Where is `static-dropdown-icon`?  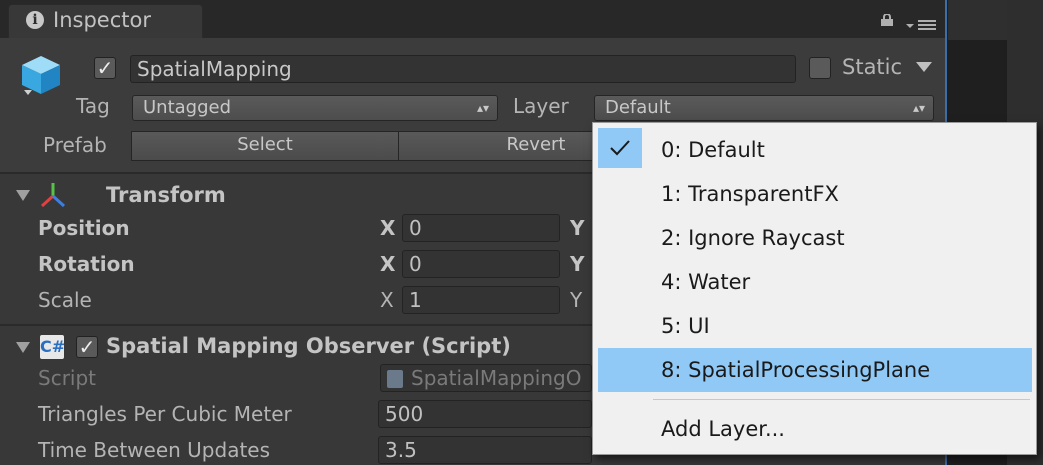 static-dropdown-icon is located at coordinates (924, 67).